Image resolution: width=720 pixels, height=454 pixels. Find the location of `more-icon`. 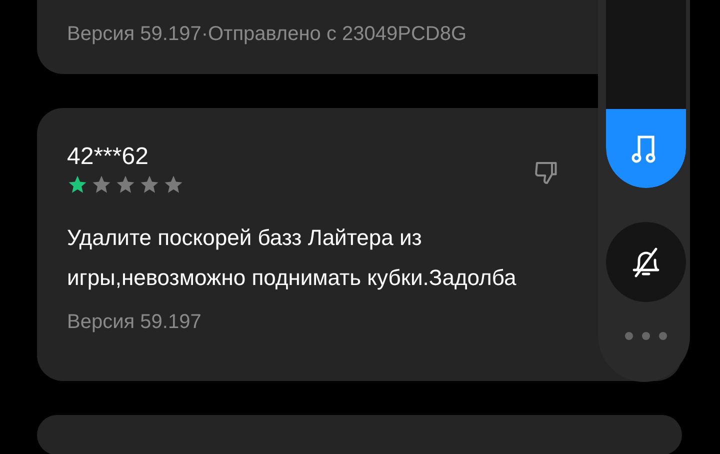

more-icon is located at coordinates (646, 336).